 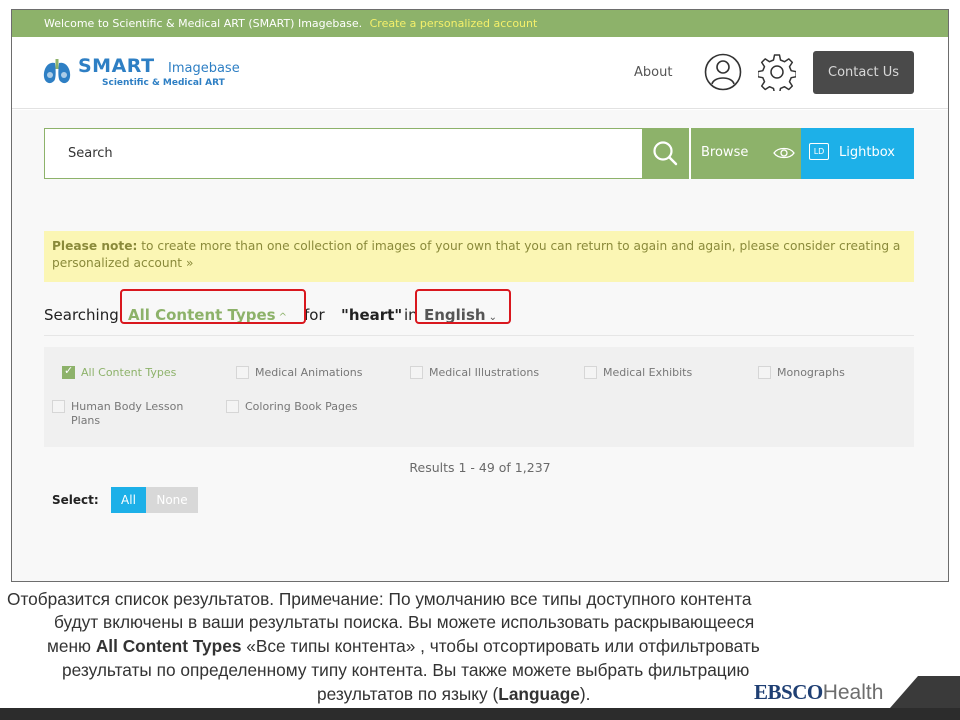 I want to click on ebsco-health-logo: EBSCOHealth, so click(x=818, y=692).